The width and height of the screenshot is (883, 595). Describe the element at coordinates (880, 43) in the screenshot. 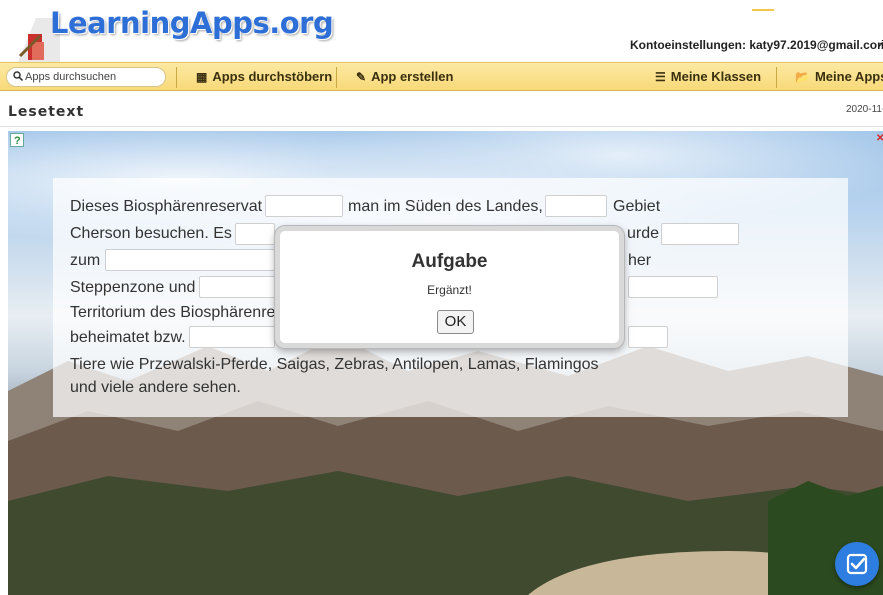

I see `account-arrow-icon: ↗` at that location.